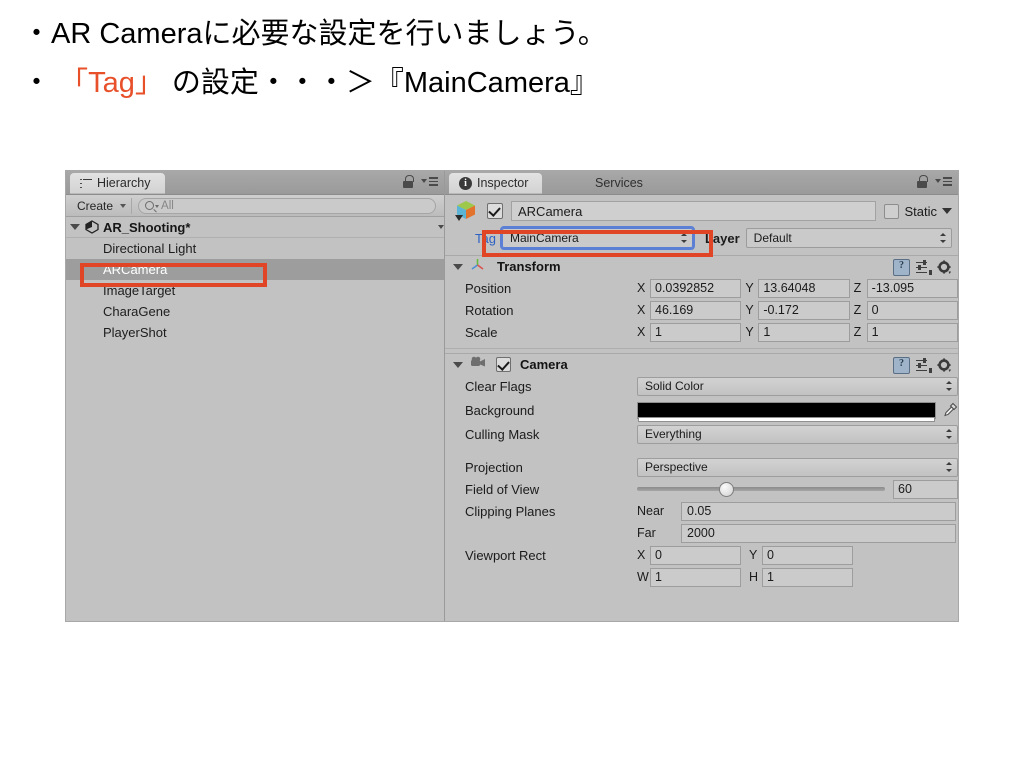  I want to click on layer-value: Default, so click(772, 238).